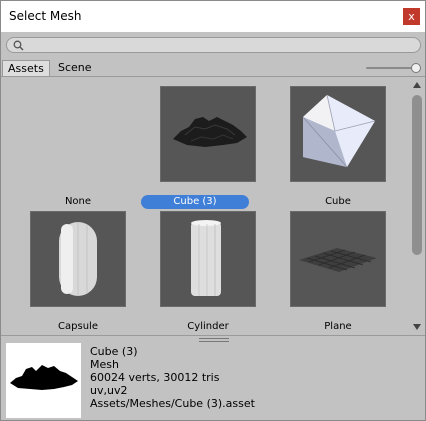 Image resolution: width=426 pixels, height=421 pixels. I want to click on grid-item-label: Cube, so click(338, 201).